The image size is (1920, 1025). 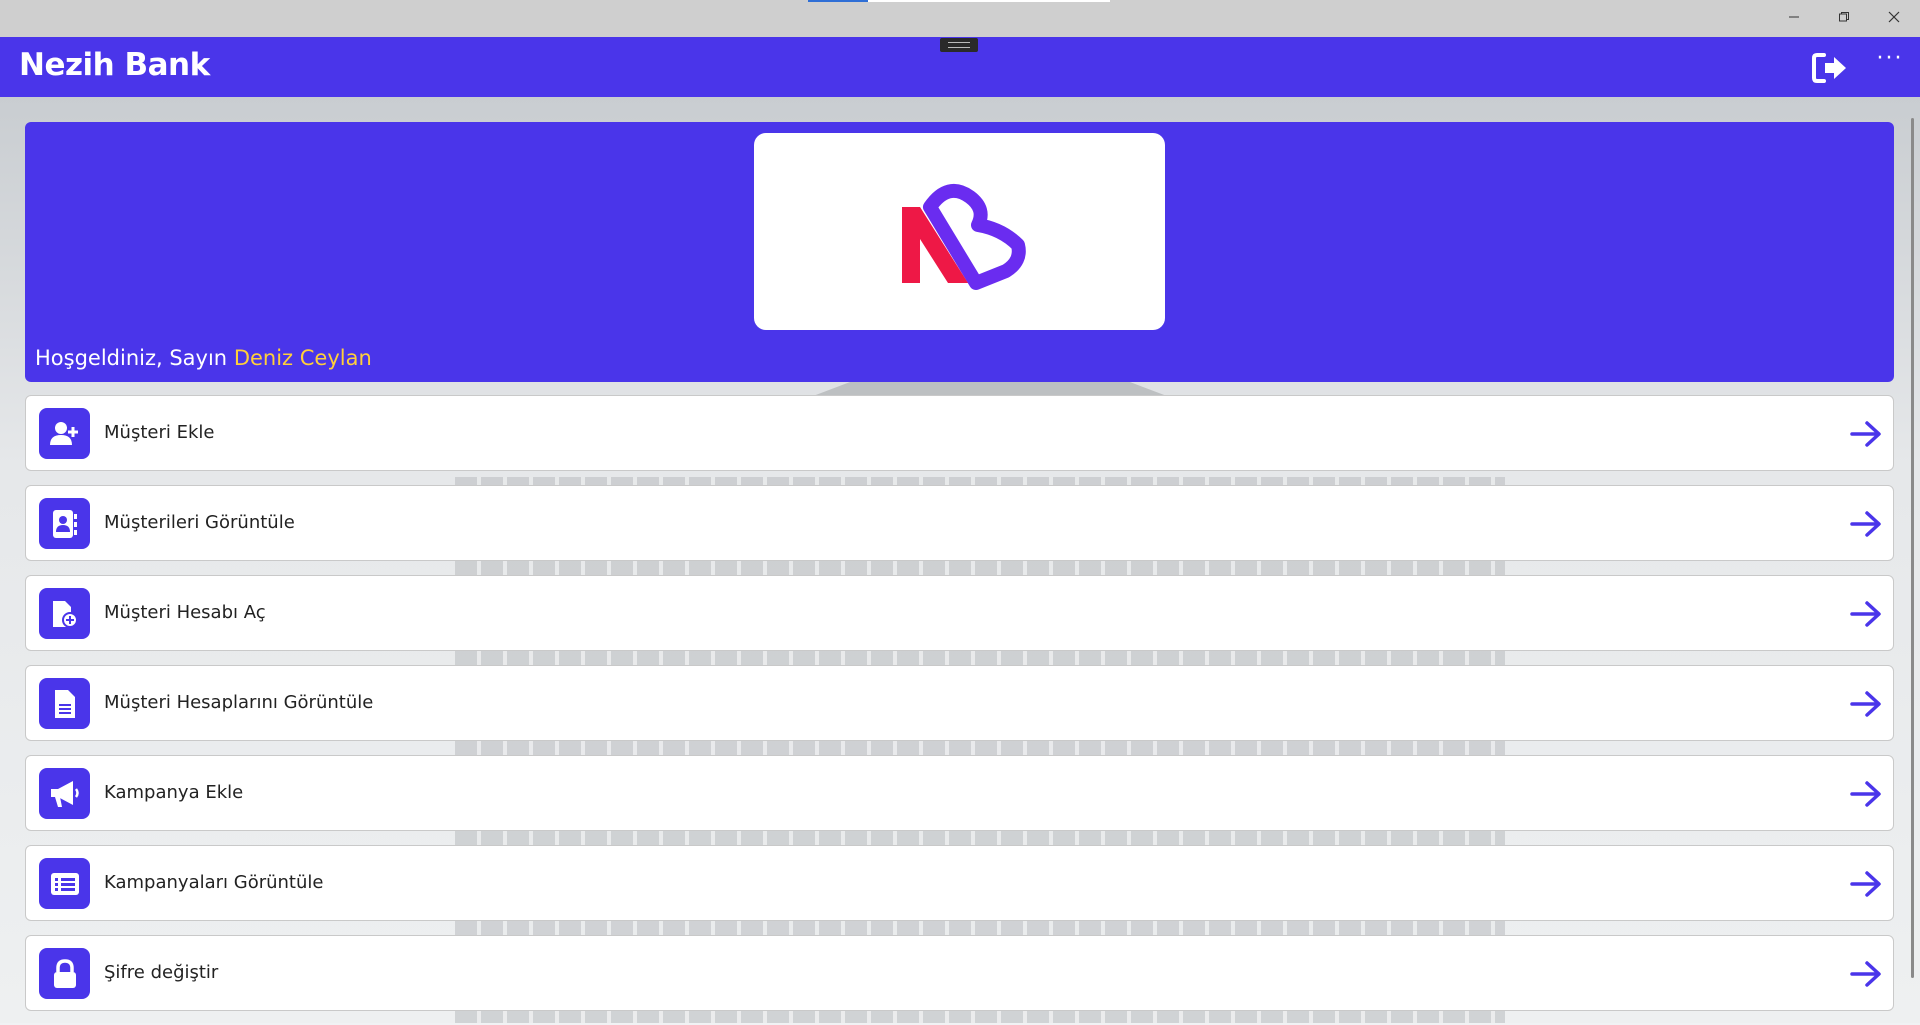 What do you see at coordinates (161, 972) in the screenshot?
I see `menu-item-label: Şifre değiştir` at bounding box center [161, 972].